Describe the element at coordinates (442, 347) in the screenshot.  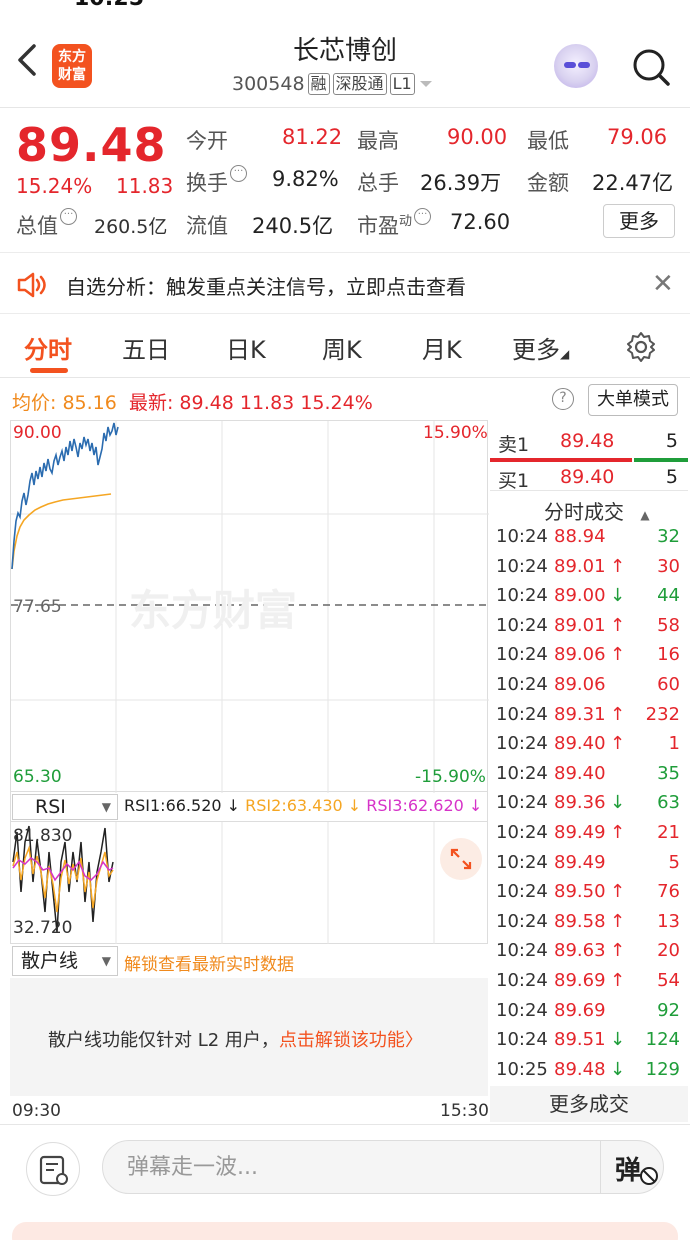
I see `tab-monthly-k: 月K` at that location.